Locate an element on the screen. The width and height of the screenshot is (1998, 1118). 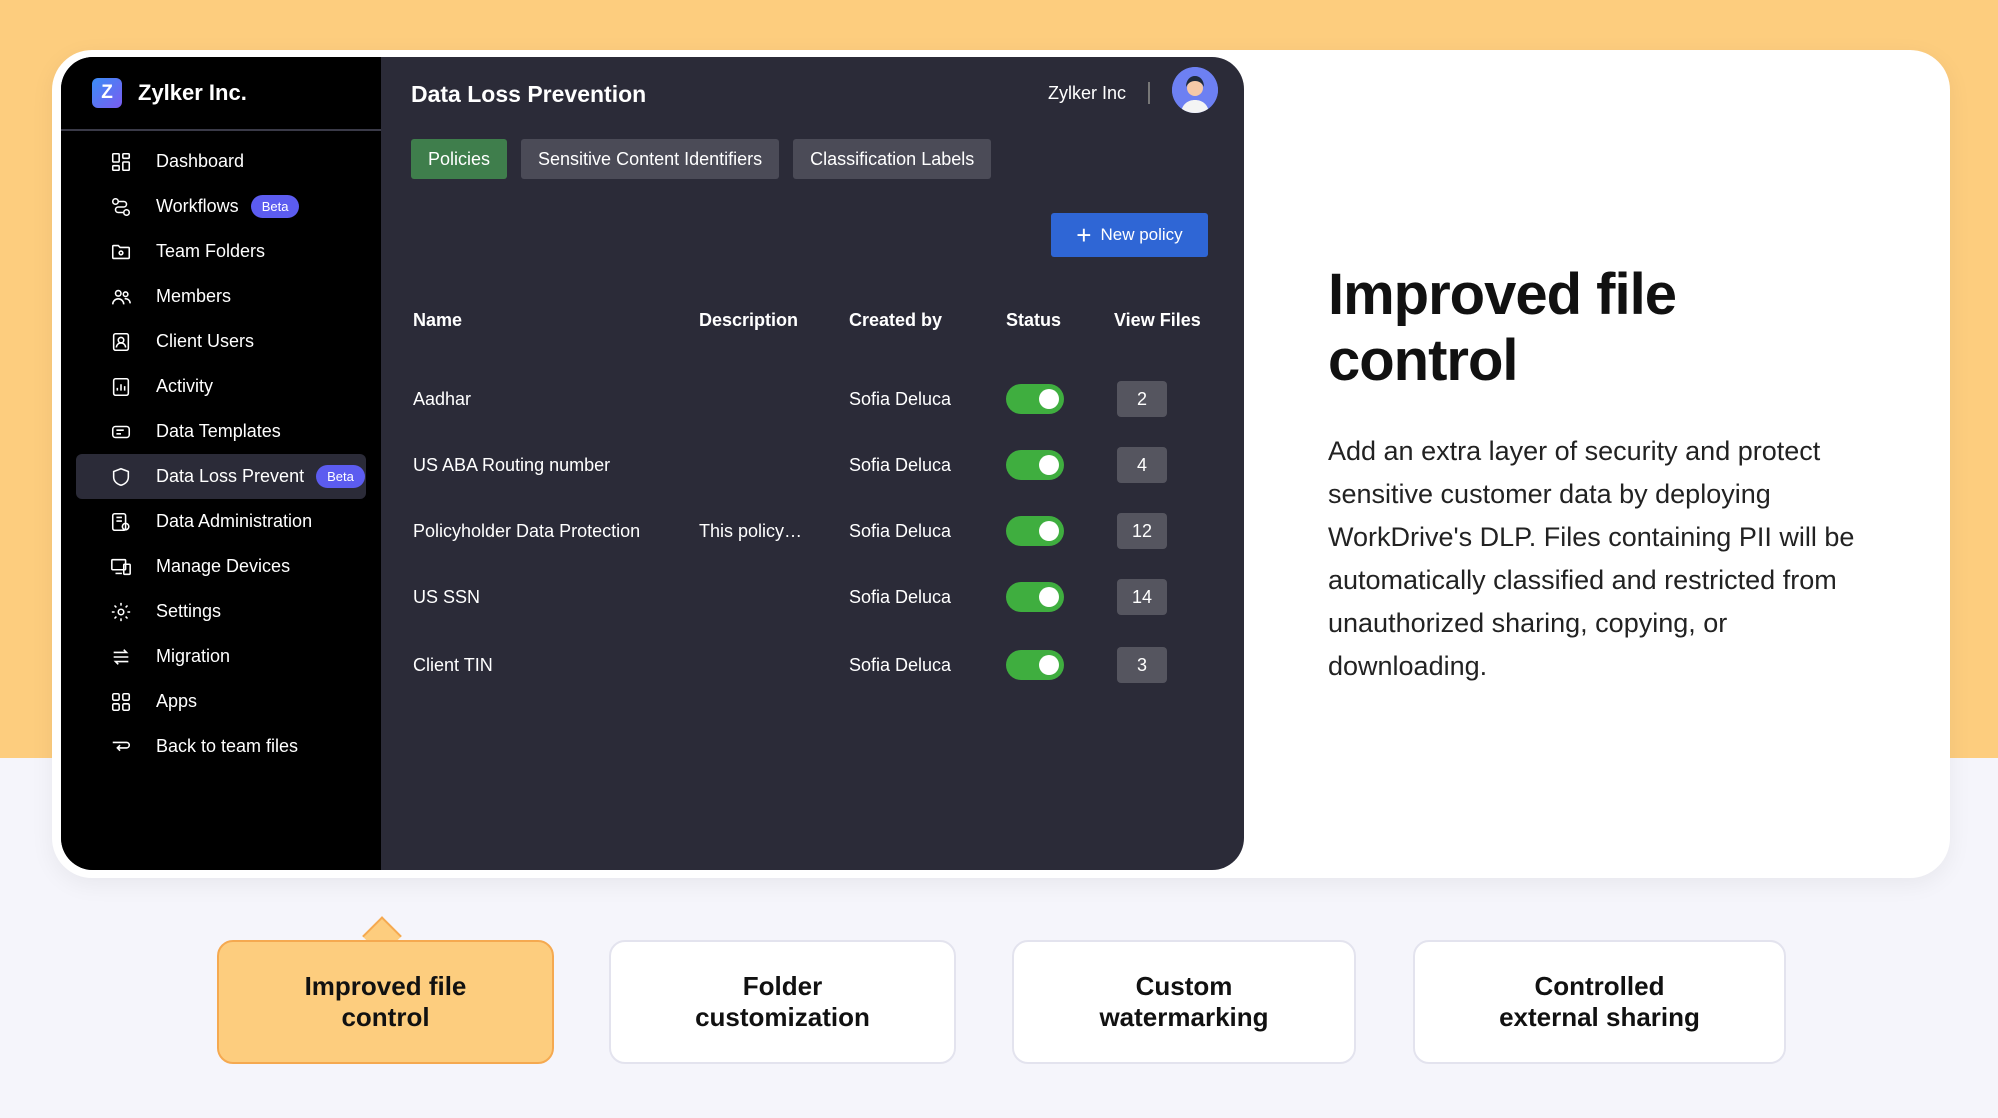
sidebar-item-dashboard: Dashboard is located at coordinates (221, 161).